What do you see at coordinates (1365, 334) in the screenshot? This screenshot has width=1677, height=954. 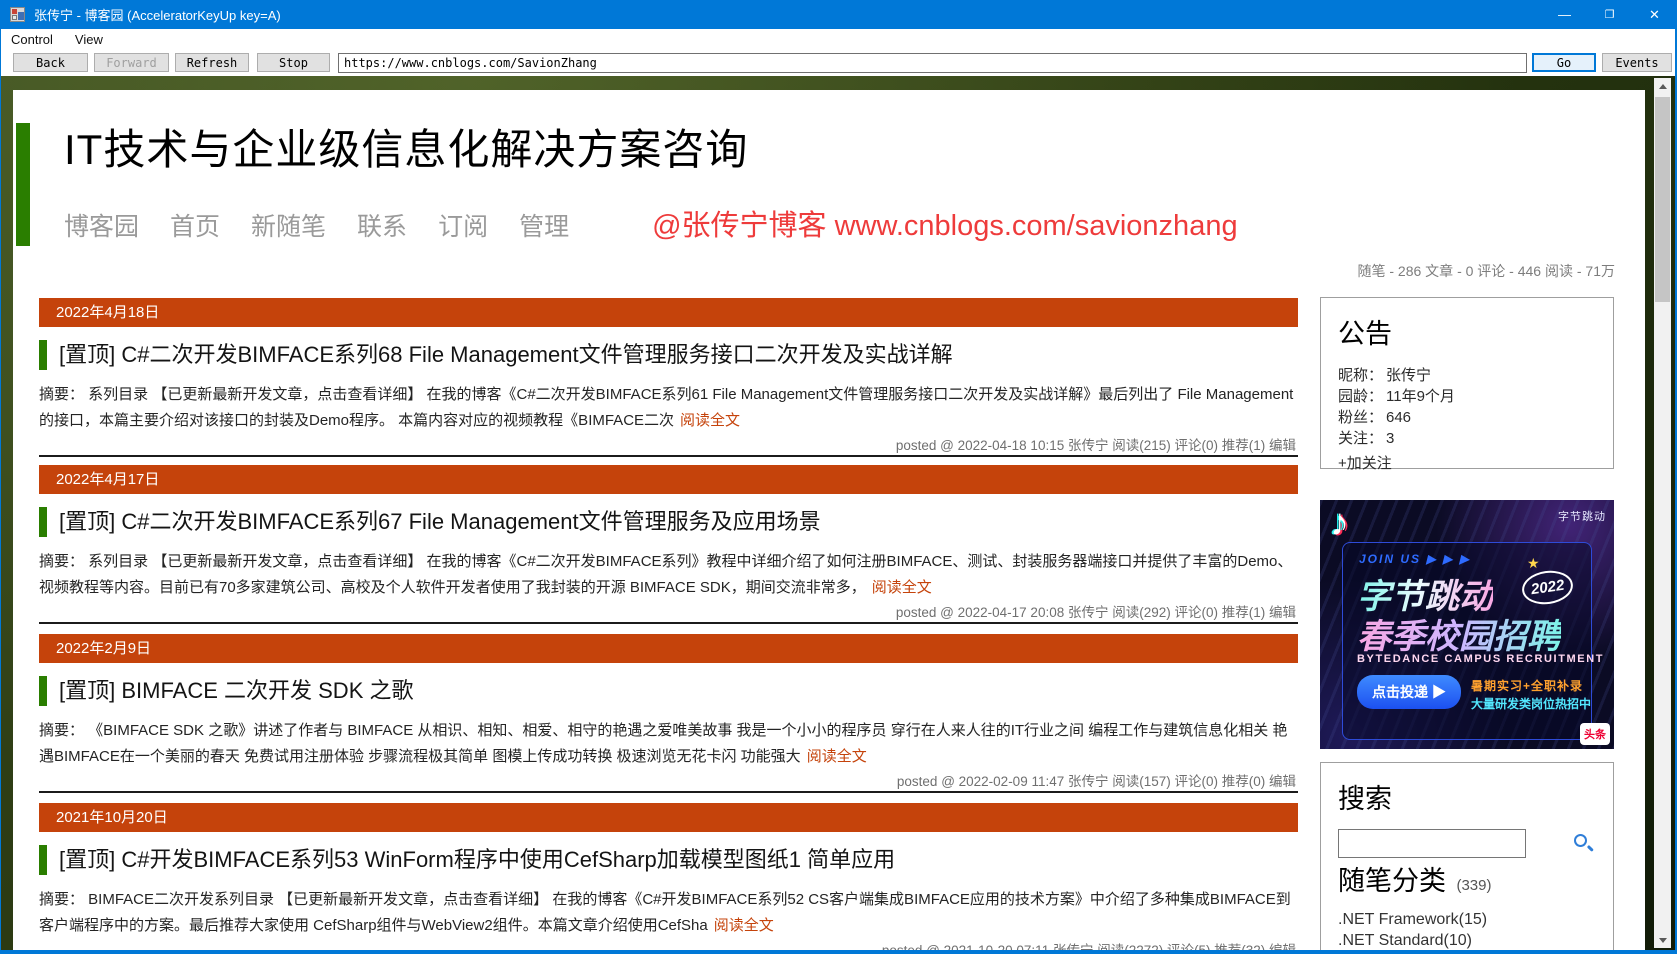 I see `announcement-title: 公告` at bounding box center [1365, 334].